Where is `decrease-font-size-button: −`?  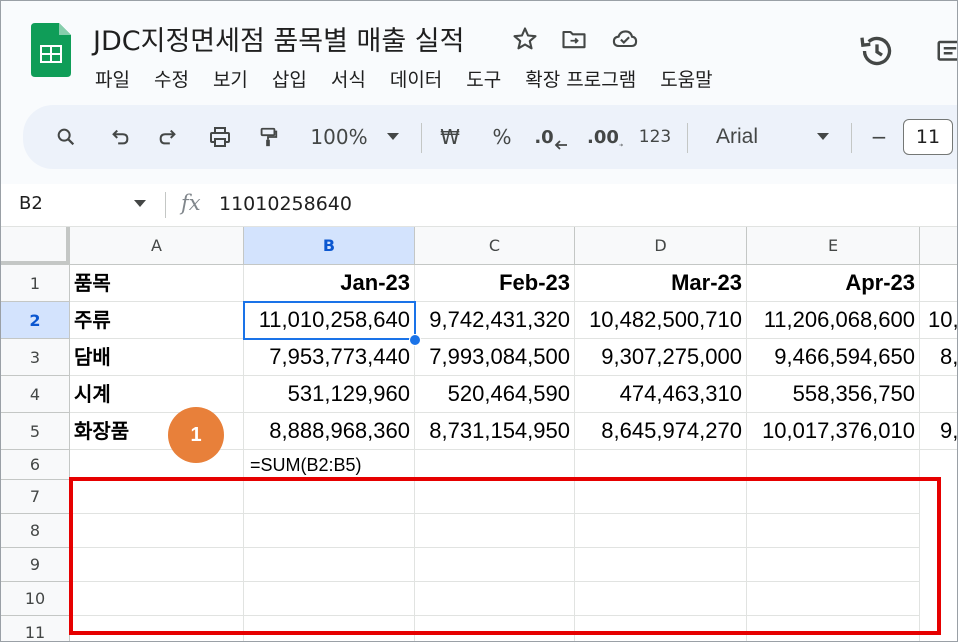 decrease-font-size-button: − is located at coordinates (879, 137).